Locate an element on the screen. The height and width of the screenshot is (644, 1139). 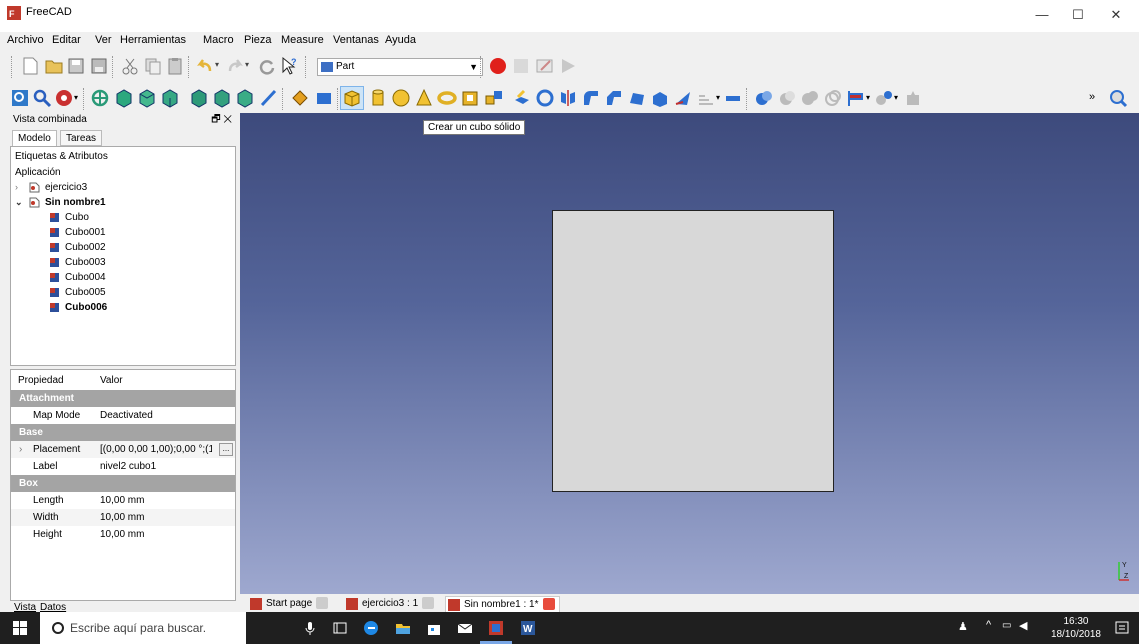
view-front-icon is located at coordinates (124, 98).